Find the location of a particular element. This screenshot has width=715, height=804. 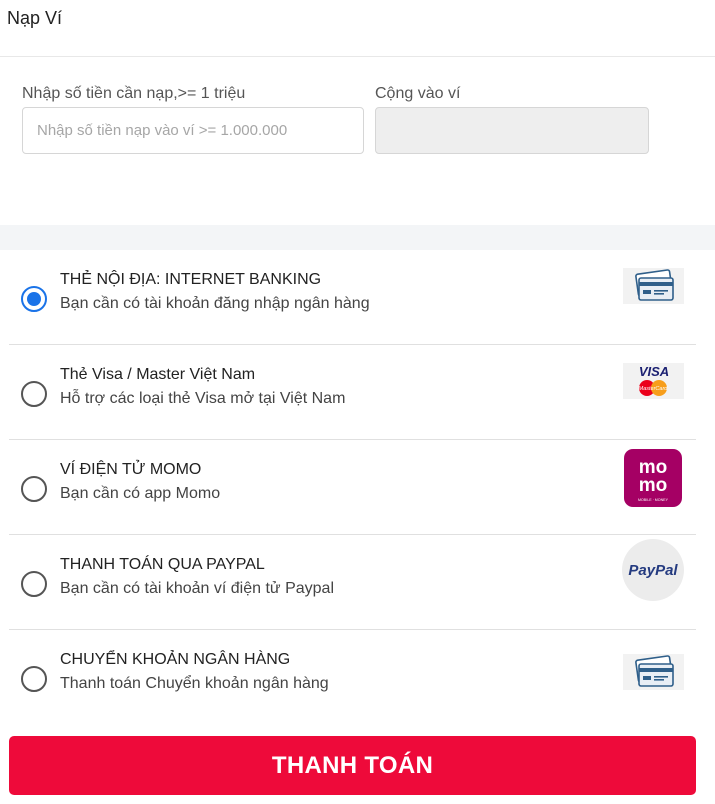

amount-input is located at coordinates (193, 130).